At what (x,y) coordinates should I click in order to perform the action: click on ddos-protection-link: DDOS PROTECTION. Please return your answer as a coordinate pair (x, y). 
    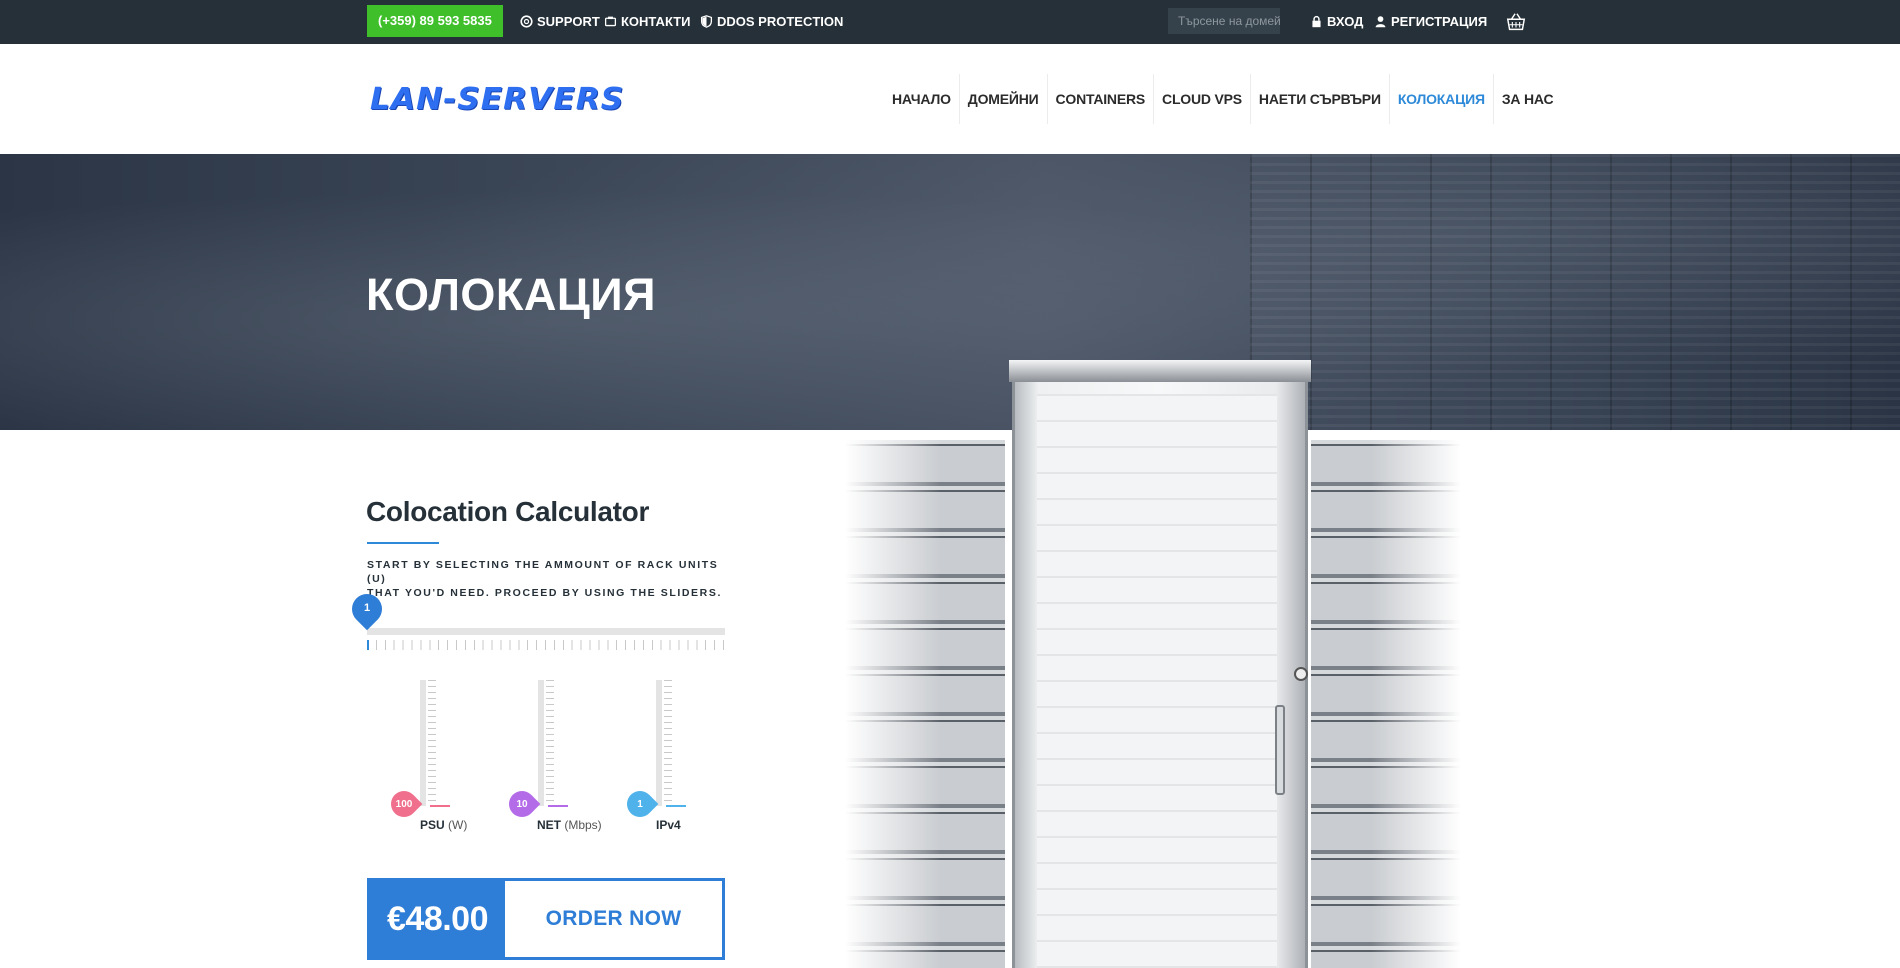
    Looking at the image, I should click on (771, 21).